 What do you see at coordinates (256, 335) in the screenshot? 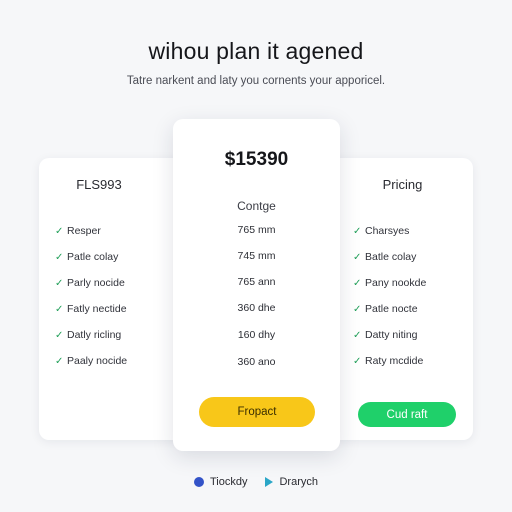
I see `list-item: 160 dhy` at bounding box center [256, 335].